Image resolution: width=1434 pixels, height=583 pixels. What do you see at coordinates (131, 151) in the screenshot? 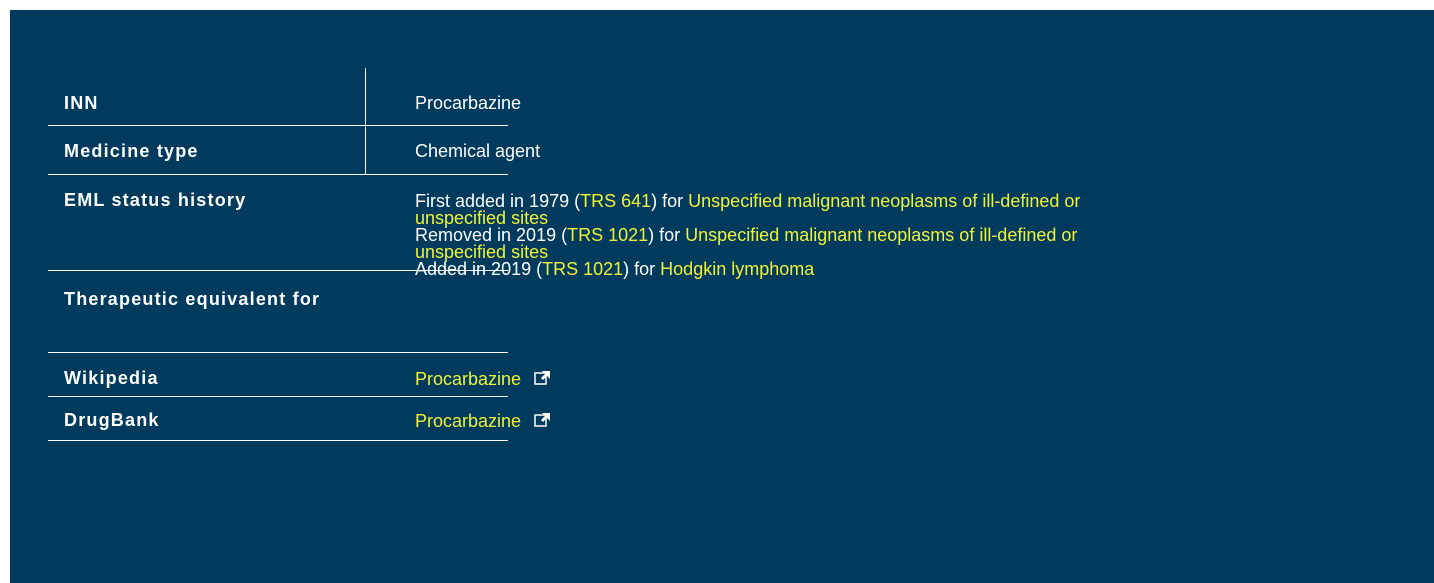
I see `medicine-type-label: Medicine type` at bounding box center [131, 151].